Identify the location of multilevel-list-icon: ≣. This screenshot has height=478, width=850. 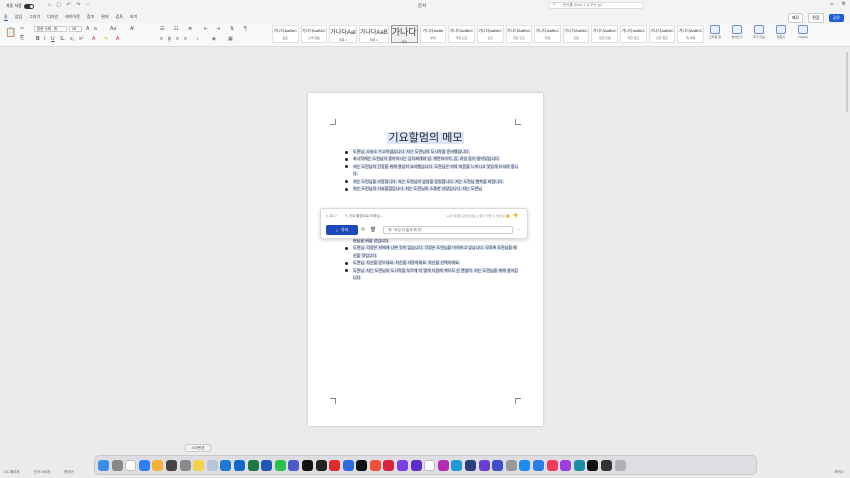
(190, 29).